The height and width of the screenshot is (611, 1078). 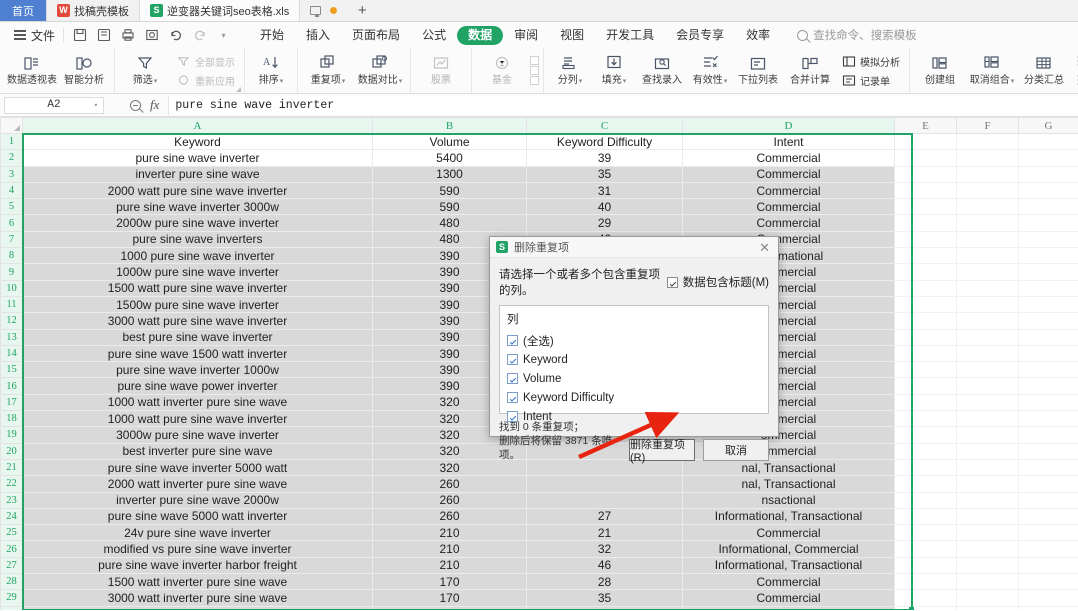 I want to click on cell-a20: best inverter pure sine wave, so click(x=197, y=451).